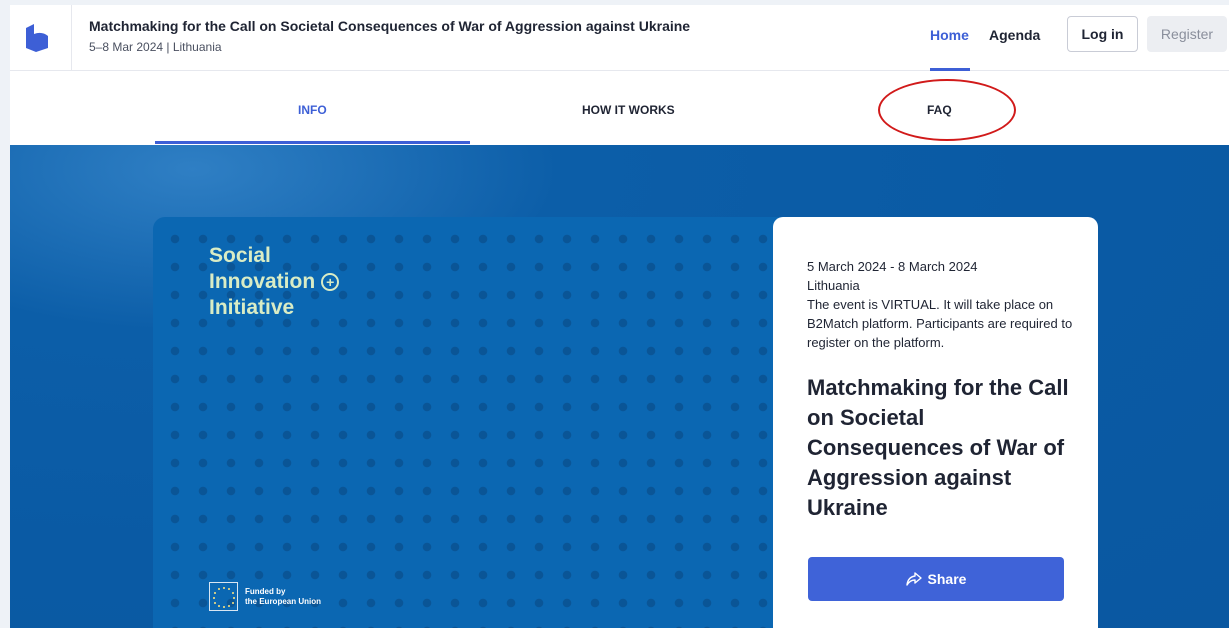 Image resolution: width=1229 pixels, height=628 pixels. I want to click on initiative-logo-text: Social Innovation + Initiative, so click(274, 282).